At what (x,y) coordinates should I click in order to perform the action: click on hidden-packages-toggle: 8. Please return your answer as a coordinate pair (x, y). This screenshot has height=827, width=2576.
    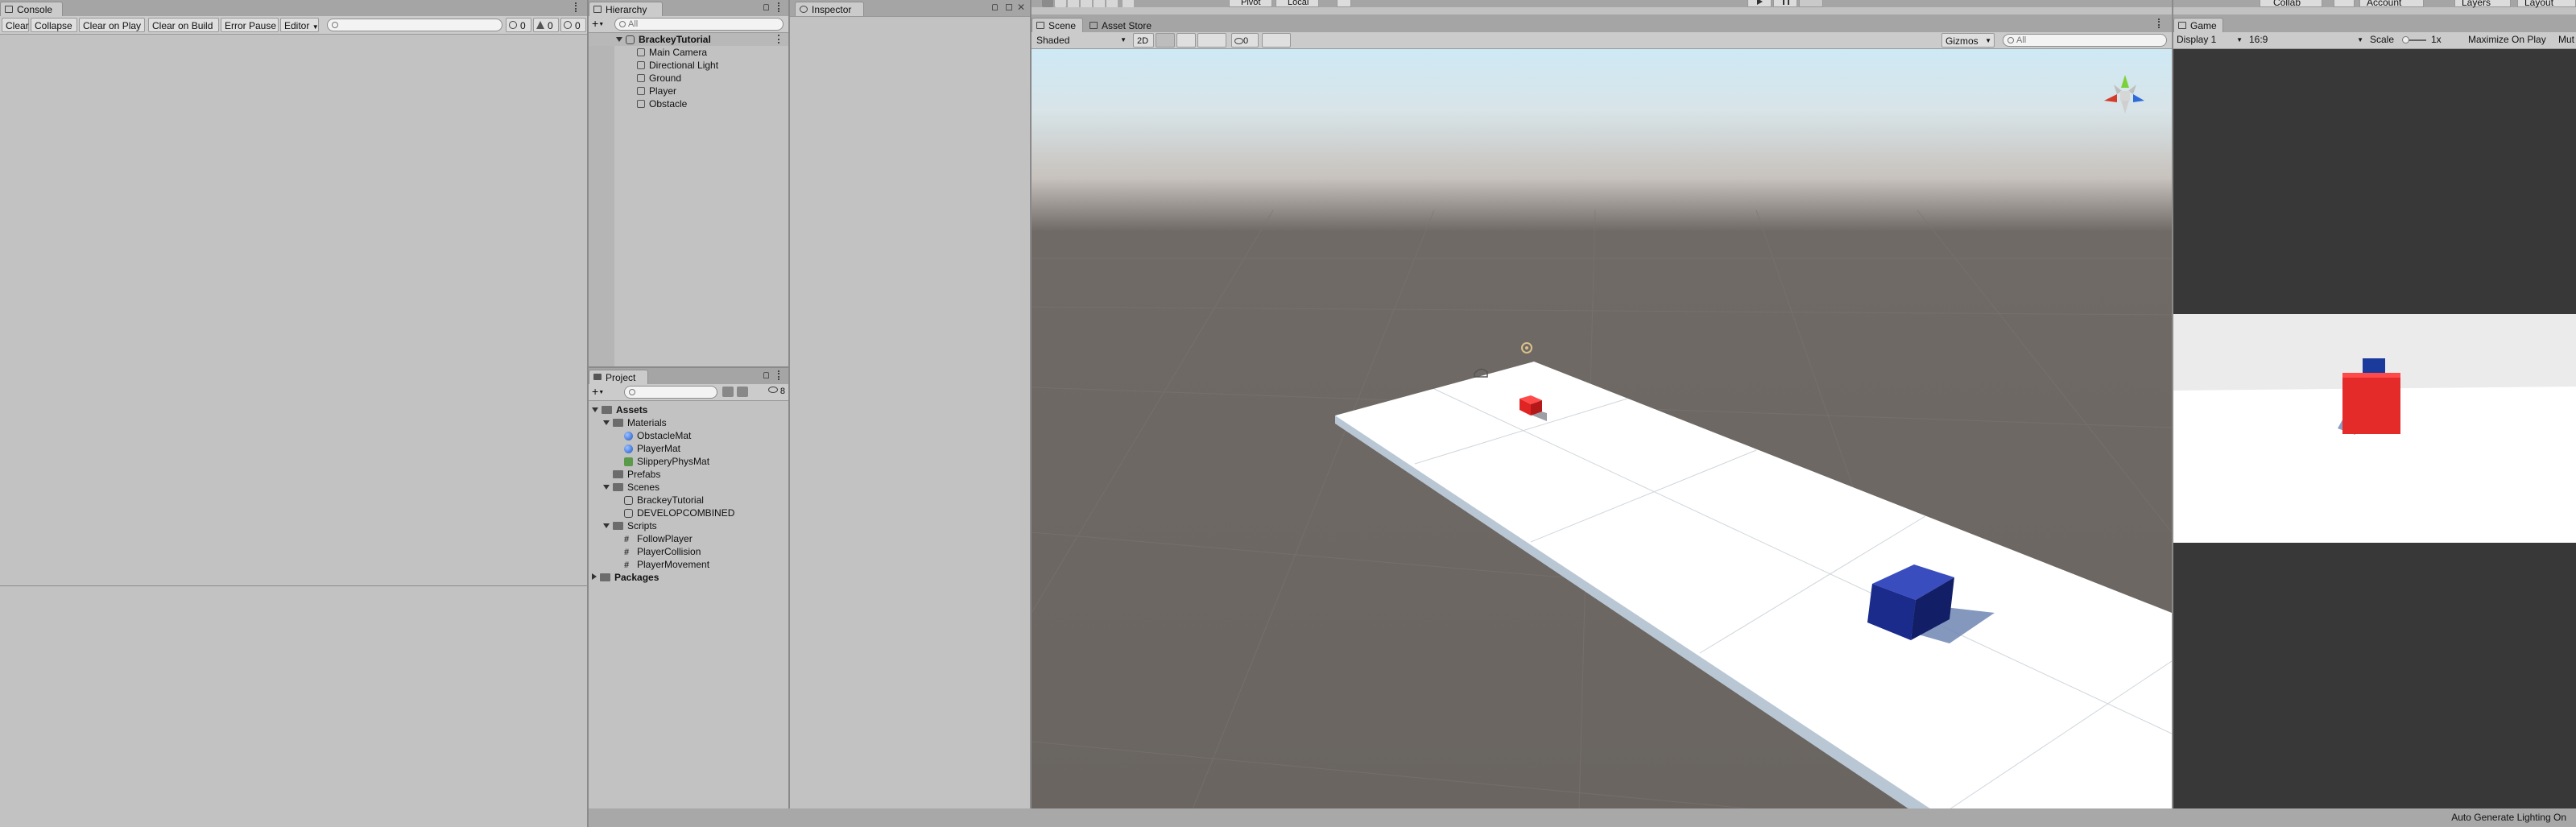
    Looking at the image, I should click on (769, 392).